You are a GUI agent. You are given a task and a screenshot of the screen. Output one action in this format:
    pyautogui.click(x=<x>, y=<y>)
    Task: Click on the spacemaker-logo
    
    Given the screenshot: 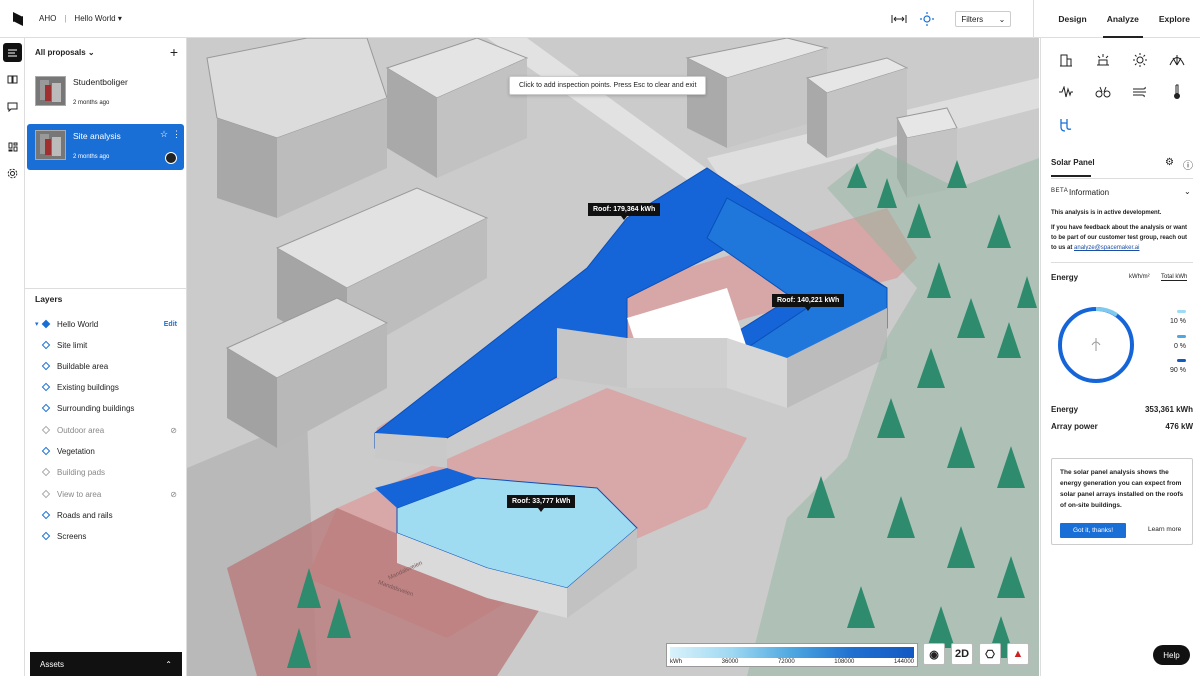 What is the action you would take?
    pyautogui.click(x=18, y=19)
    